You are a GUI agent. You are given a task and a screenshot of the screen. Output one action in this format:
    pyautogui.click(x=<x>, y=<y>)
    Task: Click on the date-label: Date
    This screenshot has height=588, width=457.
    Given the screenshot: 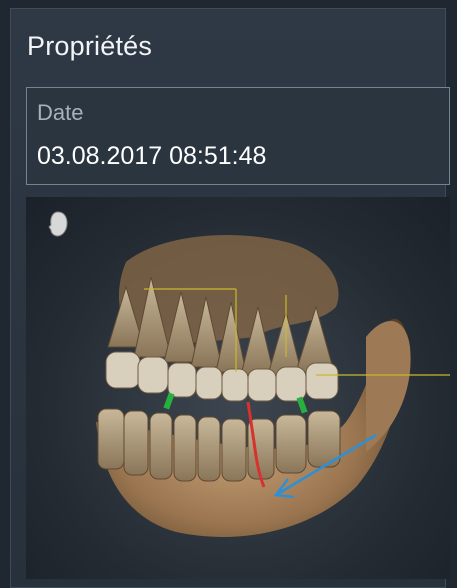 What is the action you would take?
    pyautogui.click(x=60, y=112)
    